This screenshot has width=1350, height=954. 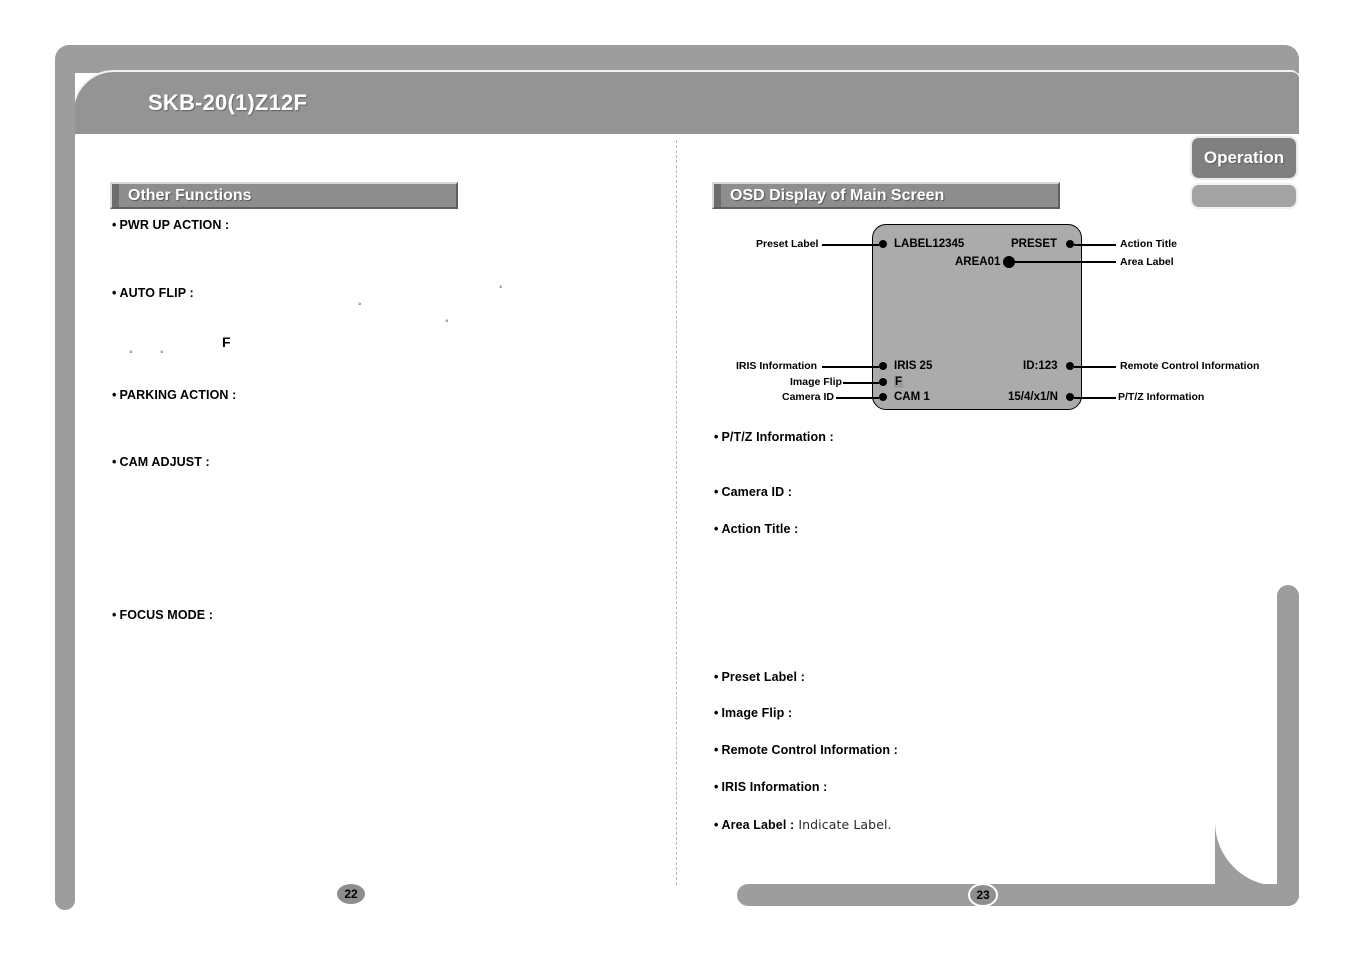 I want to click on osd-value-image-flip: F, so click(x=899, y=382).